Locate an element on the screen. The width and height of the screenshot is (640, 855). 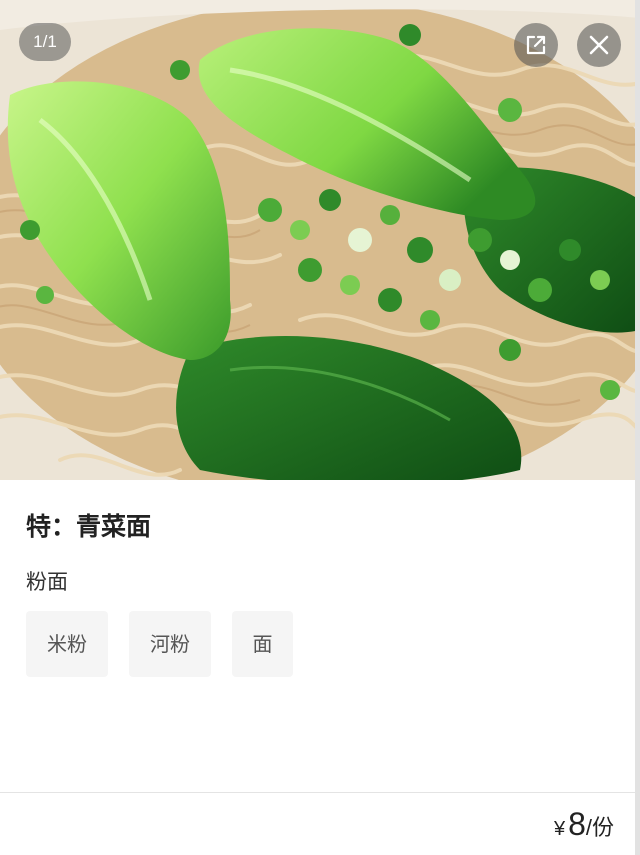
close-icon is located at coordinates (599, 45).